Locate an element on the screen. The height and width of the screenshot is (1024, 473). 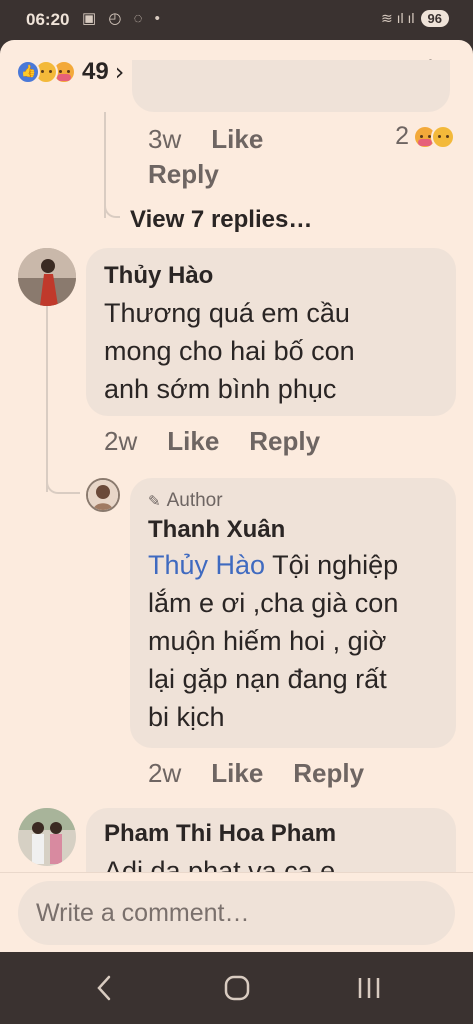
signal-icon: ≋ ıl ıl is located at coordinates (398, 18).